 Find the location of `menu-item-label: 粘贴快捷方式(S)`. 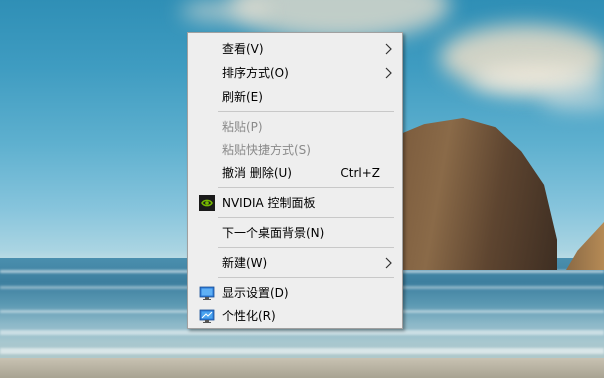

menu-item-label: 粘贴快捷方式(S) is located at coordinates (266, 150).